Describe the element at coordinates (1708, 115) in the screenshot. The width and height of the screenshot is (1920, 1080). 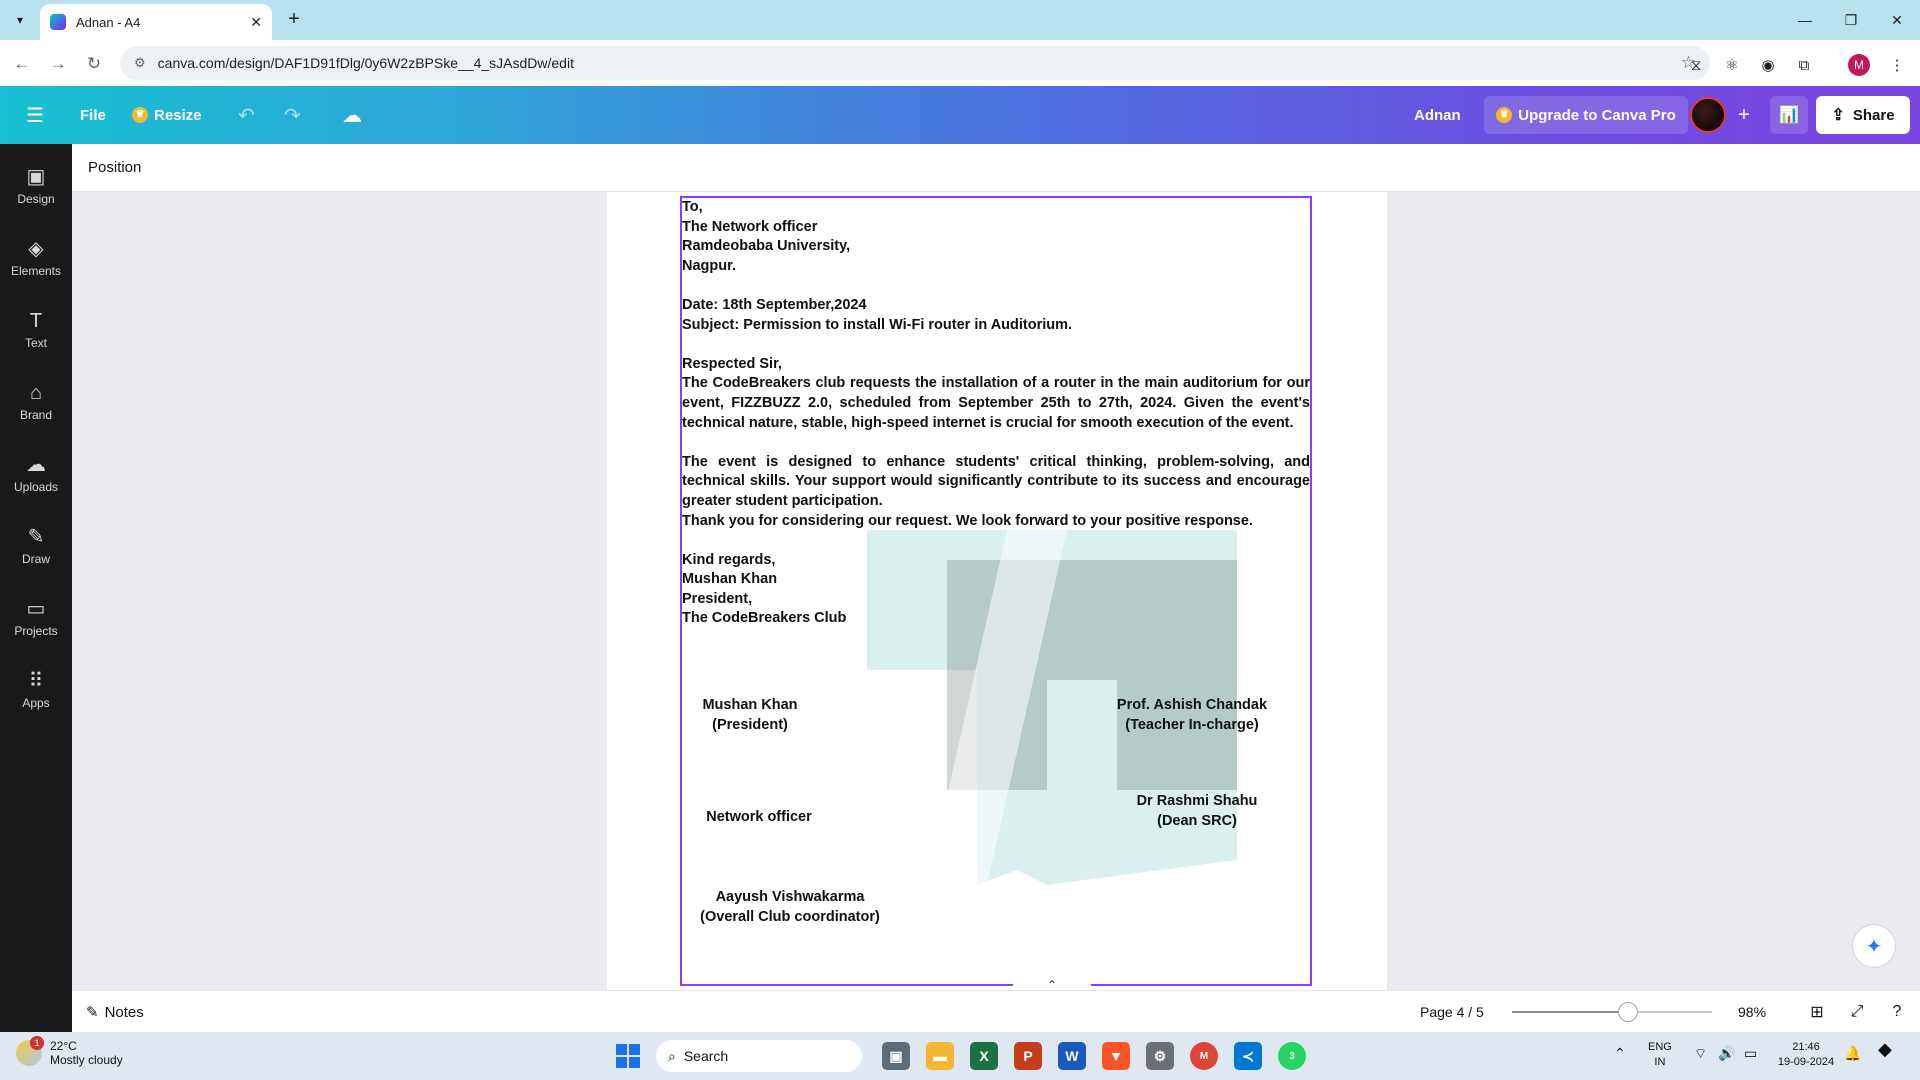
I see `user-avatar` at that location.